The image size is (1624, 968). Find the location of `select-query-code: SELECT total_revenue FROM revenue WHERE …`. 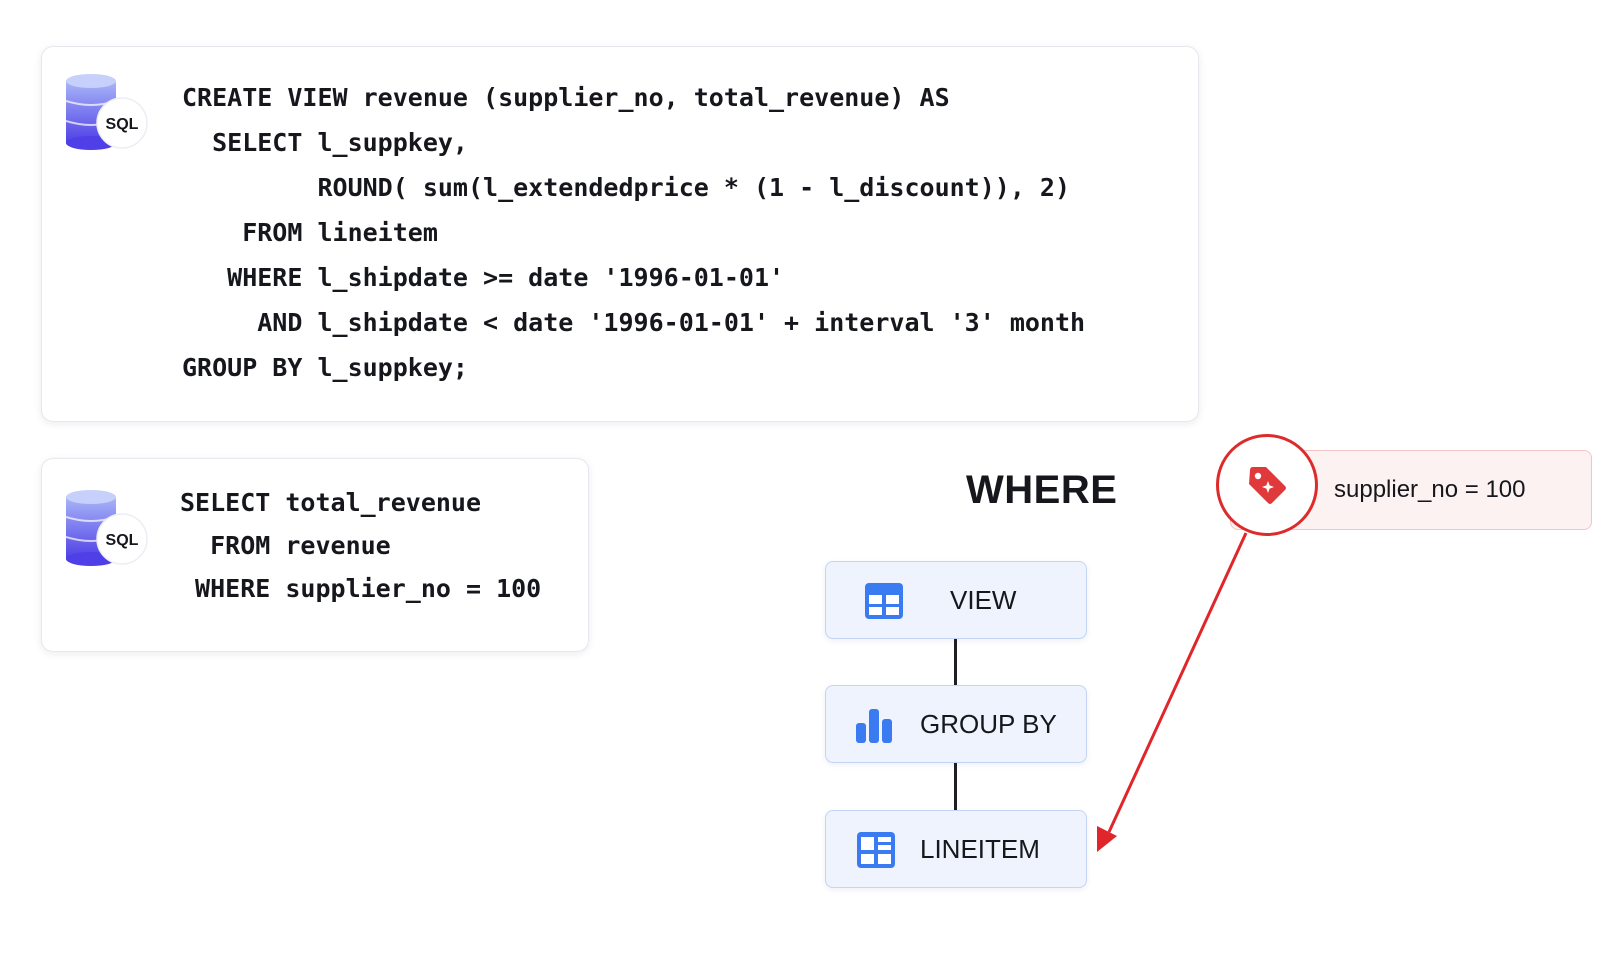

select-query-code: SELECT total_revenue FROM revenue WHERE … is located at coordinates (361, 545).